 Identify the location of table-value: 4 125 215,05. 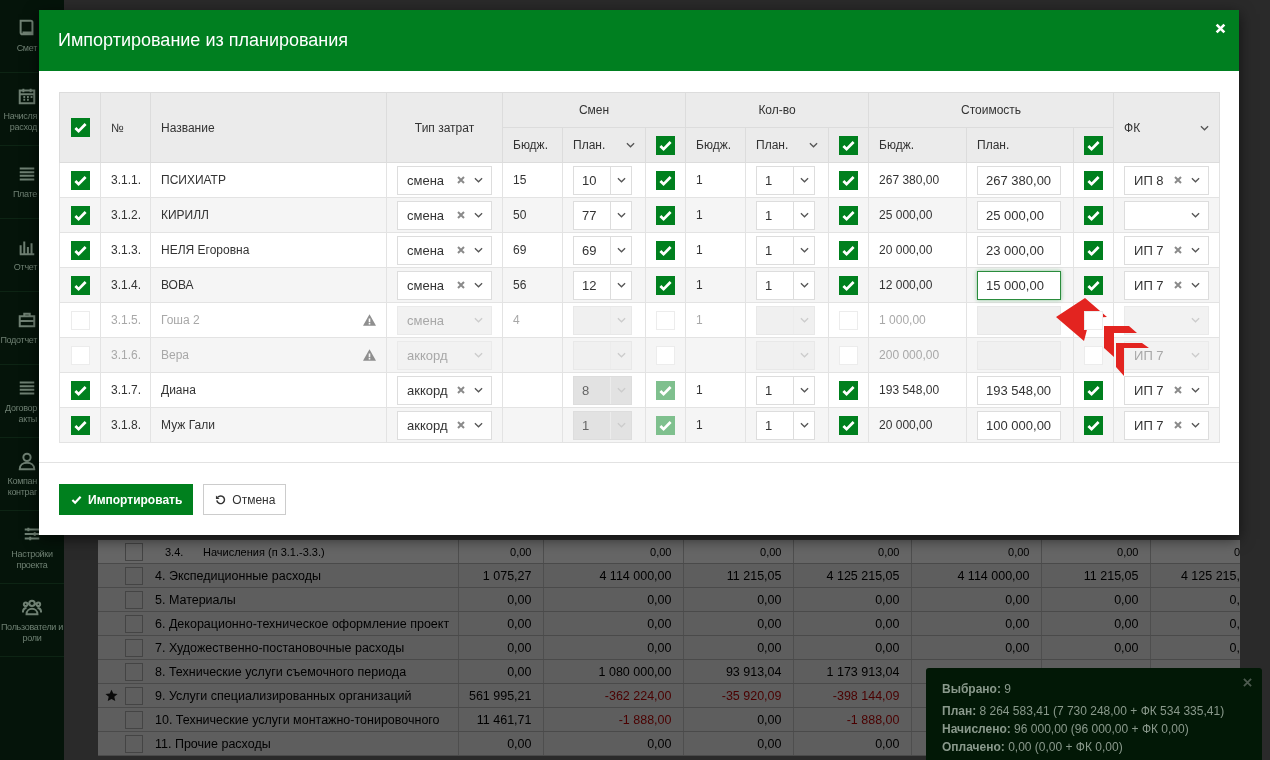
(863, 575).